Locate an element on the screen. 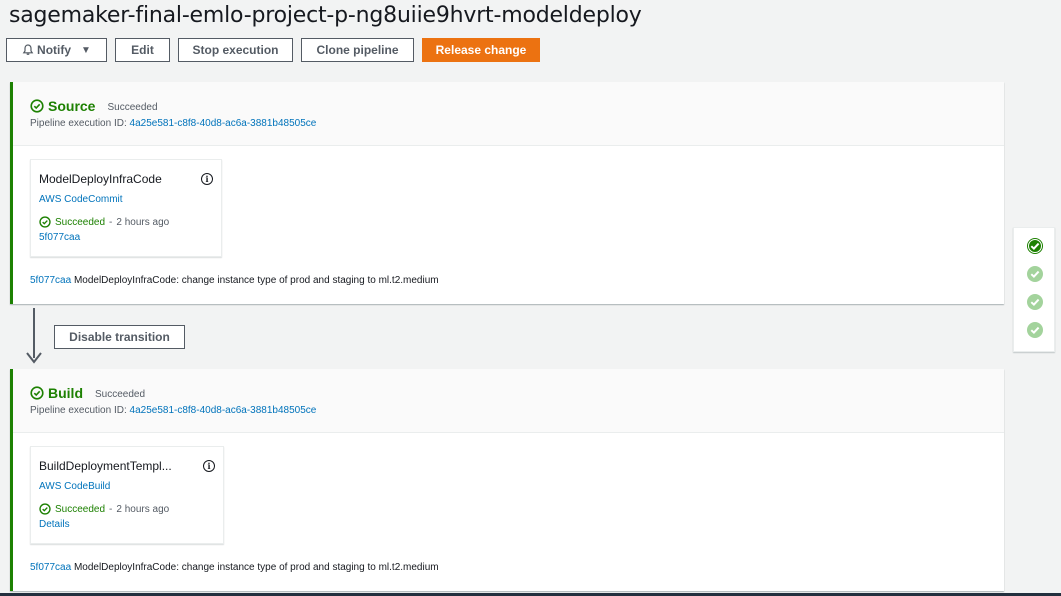 The width and height of the screenshot is (1061, 596). stop-execution-button: Stop execution is located at coordinates (235, 50).